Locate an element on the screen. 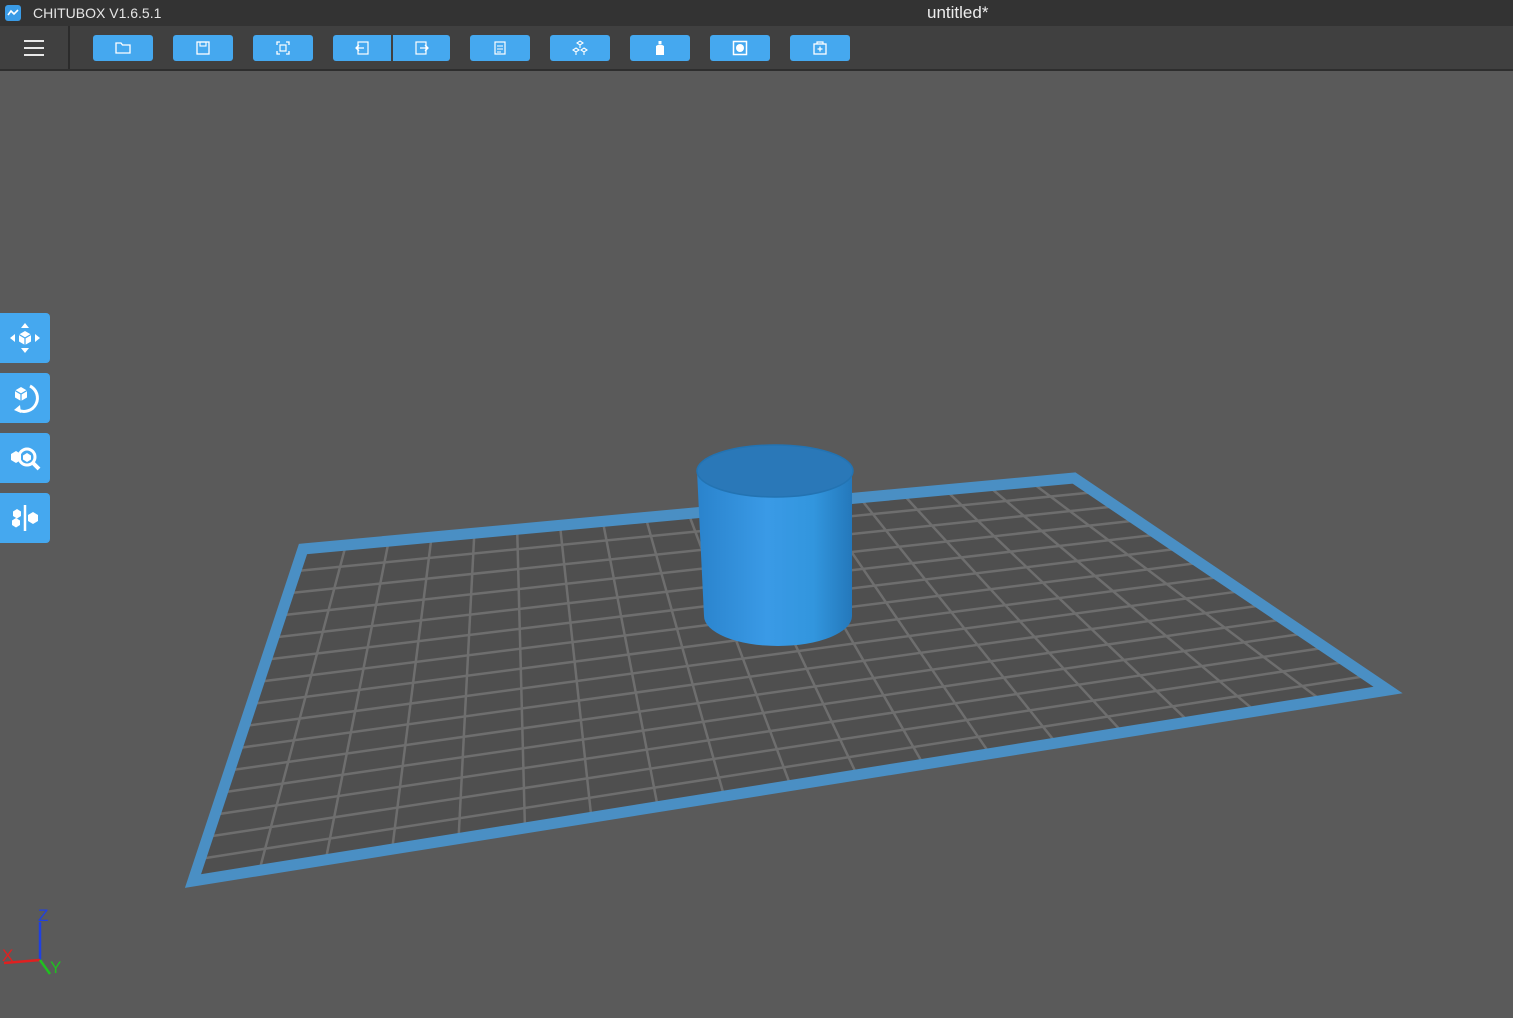 The image size is (1513, 1018). add-plate-button is located at coordinates (820, 48).